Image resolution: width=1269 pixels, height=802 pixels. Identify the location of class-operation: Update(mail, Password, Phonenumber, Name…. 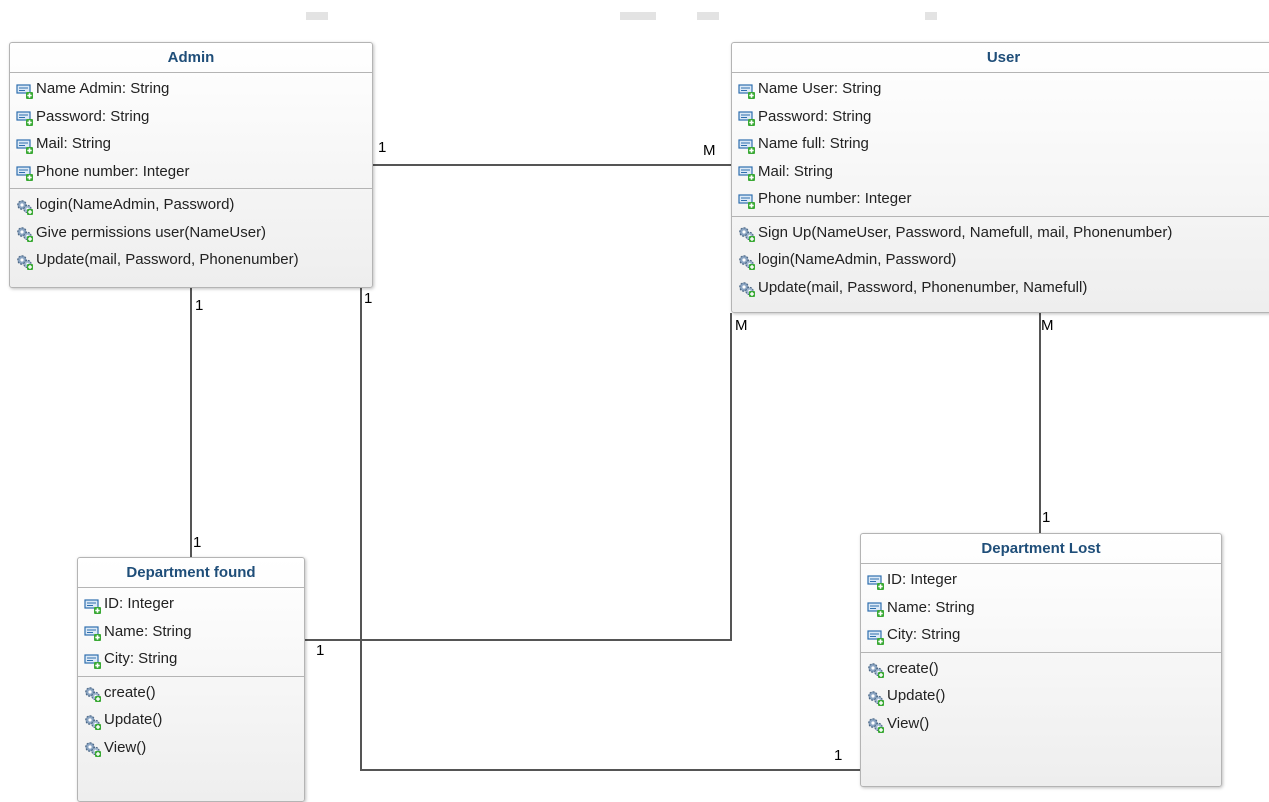
(1000, 288).